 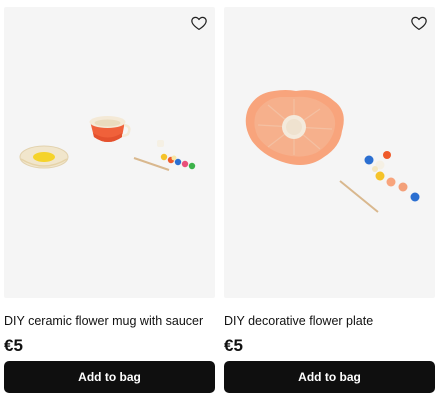 I want to click on flower-plate-illustration, so click(x=332, y=151).